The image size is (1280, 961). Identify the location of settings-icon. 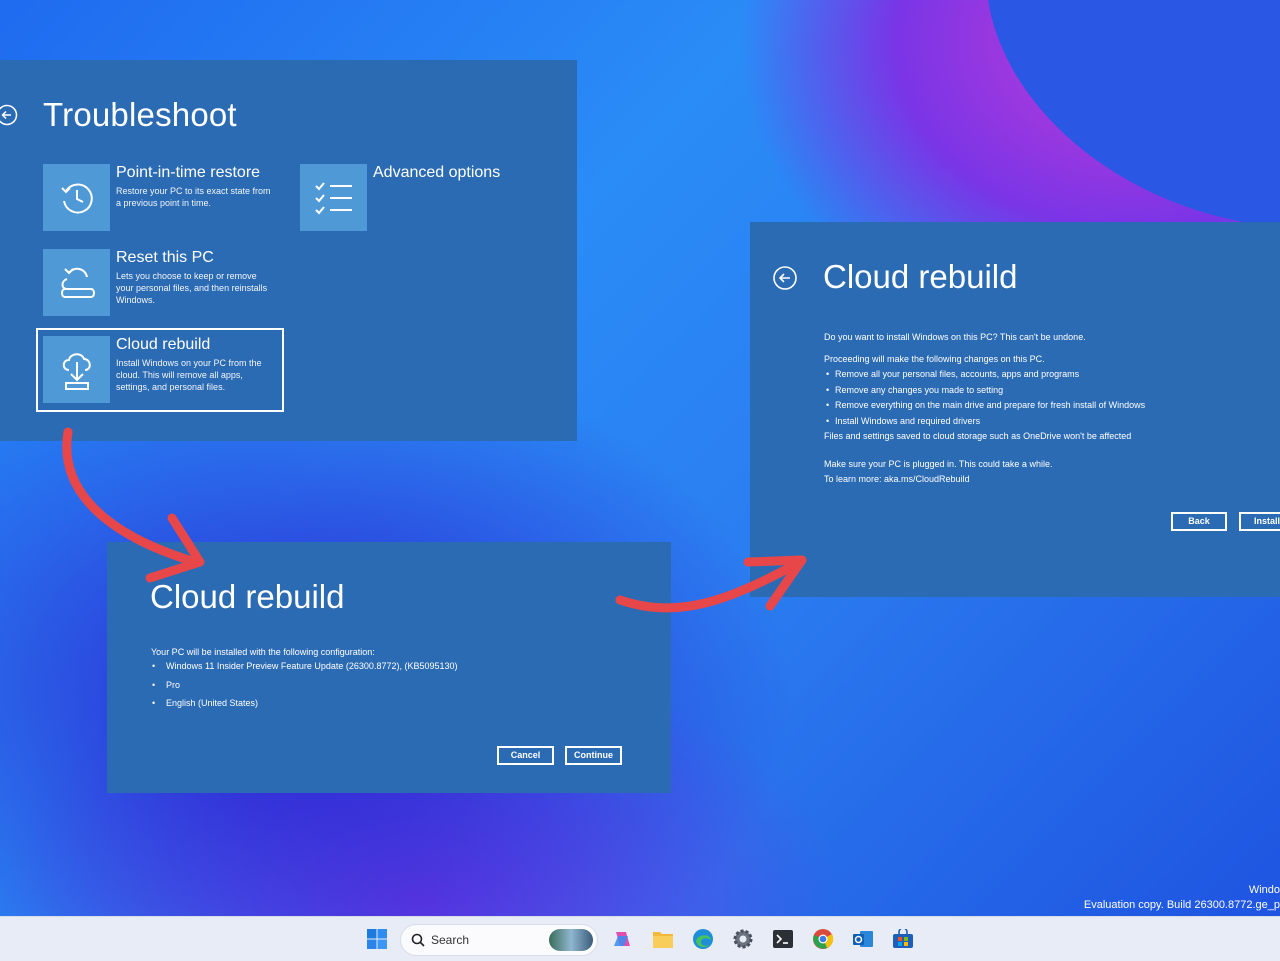
(743, 939).